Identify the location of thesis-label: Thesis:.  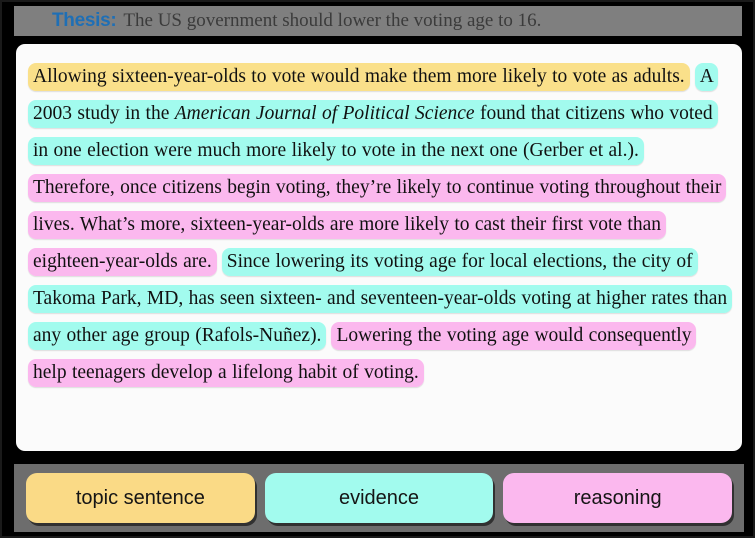
(84, 20).